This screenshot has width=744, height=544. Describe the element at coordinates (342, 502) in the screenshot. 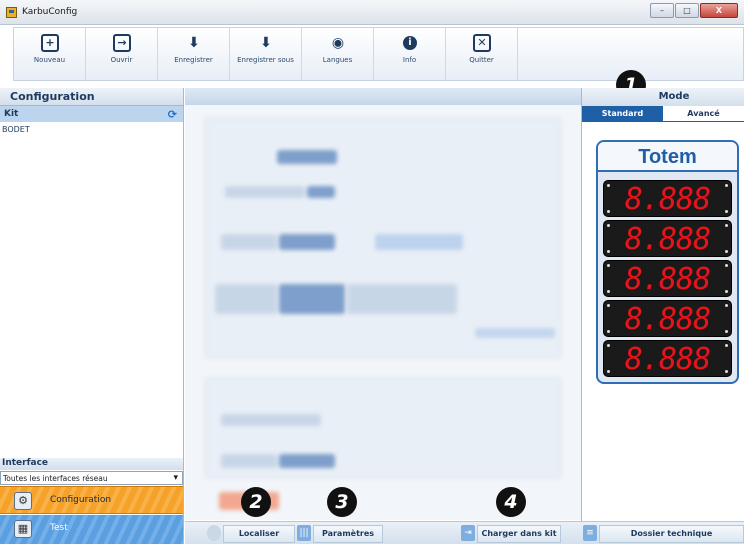

I see `callout-3: 3` at that location.